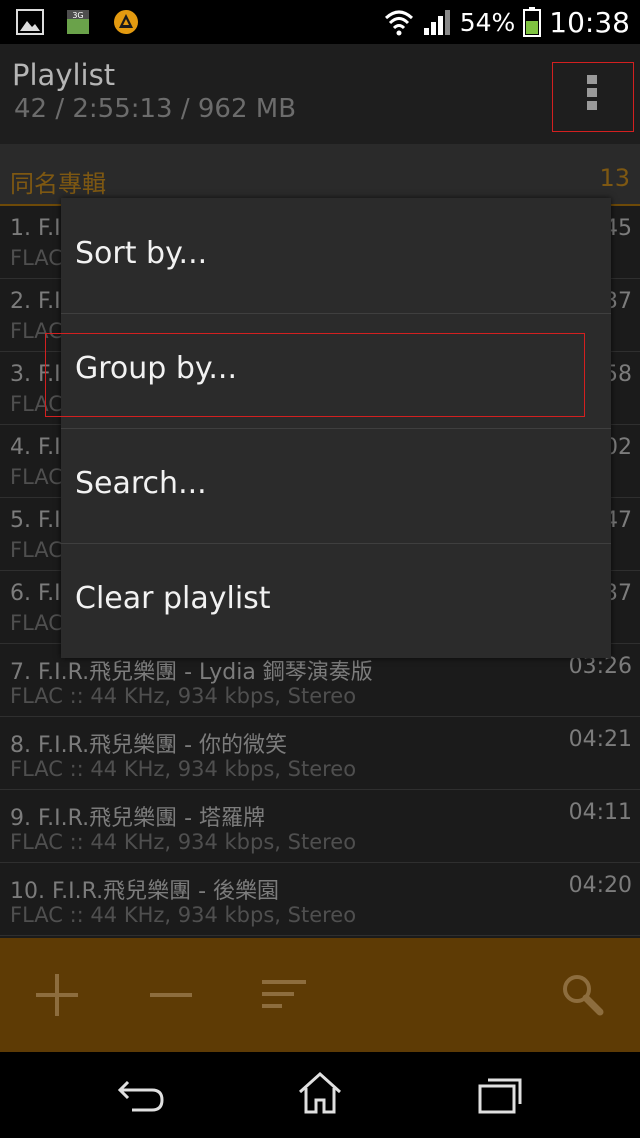 The image size is (640, 1138). Describe the element at coordinates (64, 75) in the screenshot. I see `page-title: Playlist` at that location.